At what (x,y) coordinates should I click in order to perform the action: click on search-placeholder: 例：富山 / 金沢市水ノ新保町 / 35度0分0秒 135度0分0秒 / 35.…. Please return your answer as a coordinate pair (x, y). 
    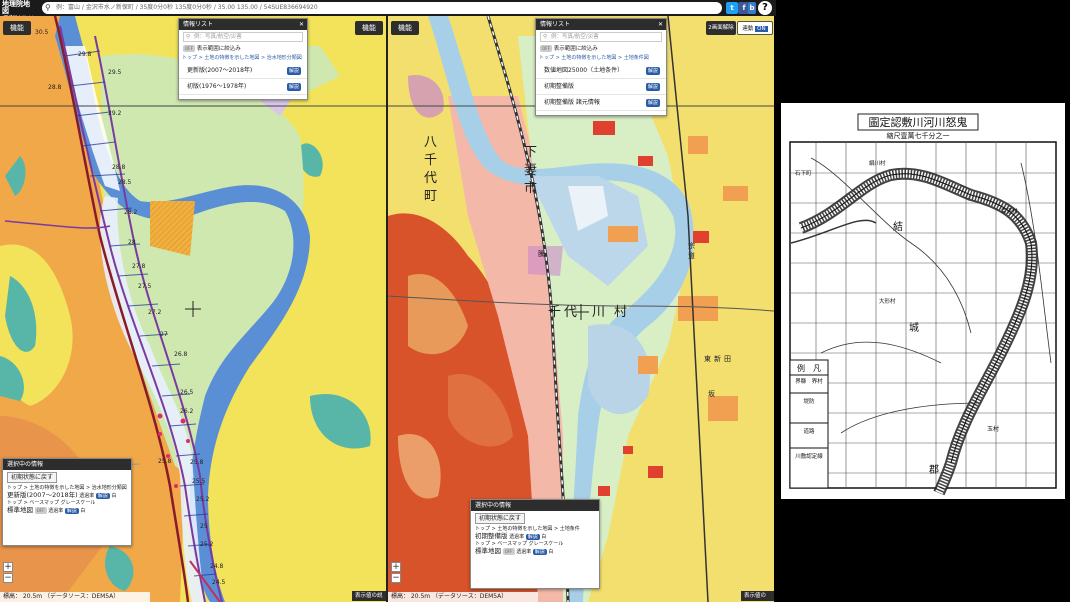
    Looking at the image, I should click on (187, 7).